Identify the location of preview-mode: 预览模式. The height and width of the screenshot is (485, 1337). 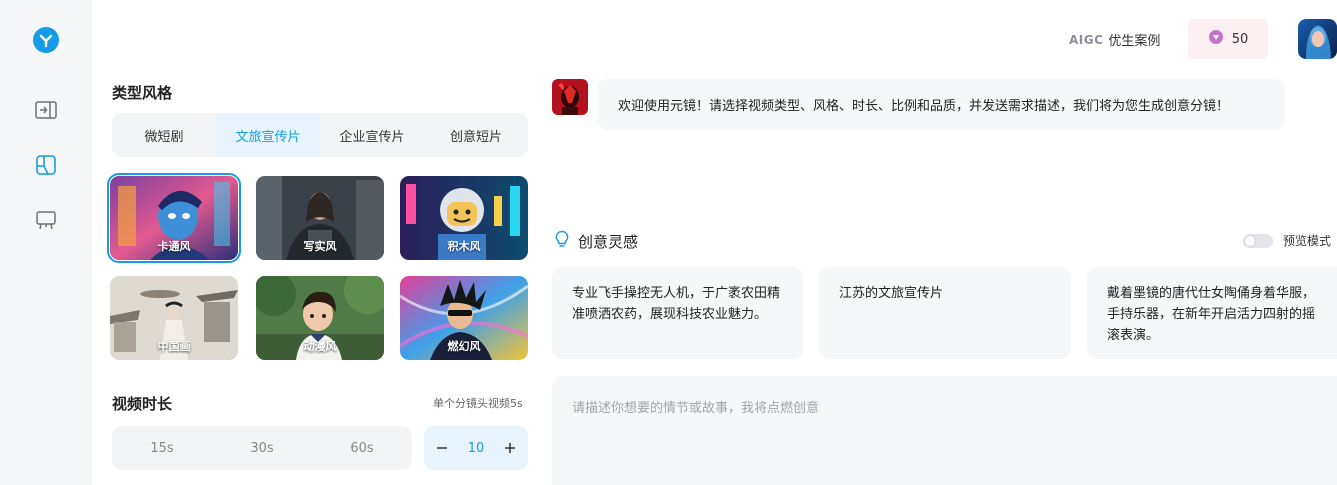
(1287, 240).